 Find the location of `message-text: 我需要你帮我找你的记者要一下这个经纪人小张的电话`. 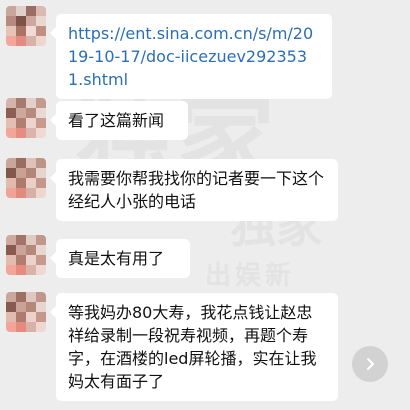

message-text: 我需要你帮我找你的记者要一下这个经纪人小张的电话 is located at coordinates (196, 190).